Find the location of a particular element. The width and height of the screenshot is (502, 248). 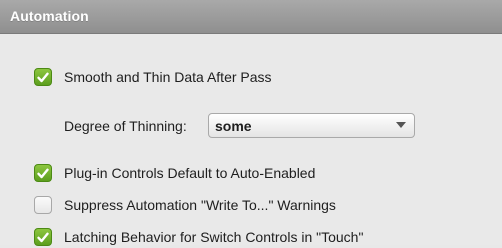

section-header: Automation is located at coordinates (251, 17).